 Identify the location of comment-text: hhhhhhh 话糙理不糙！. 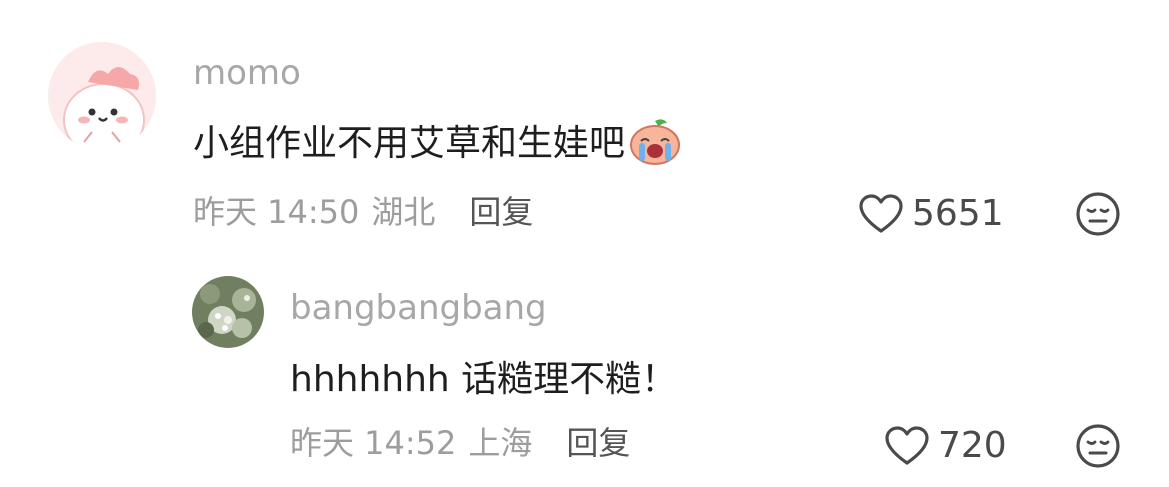
(483, 380).